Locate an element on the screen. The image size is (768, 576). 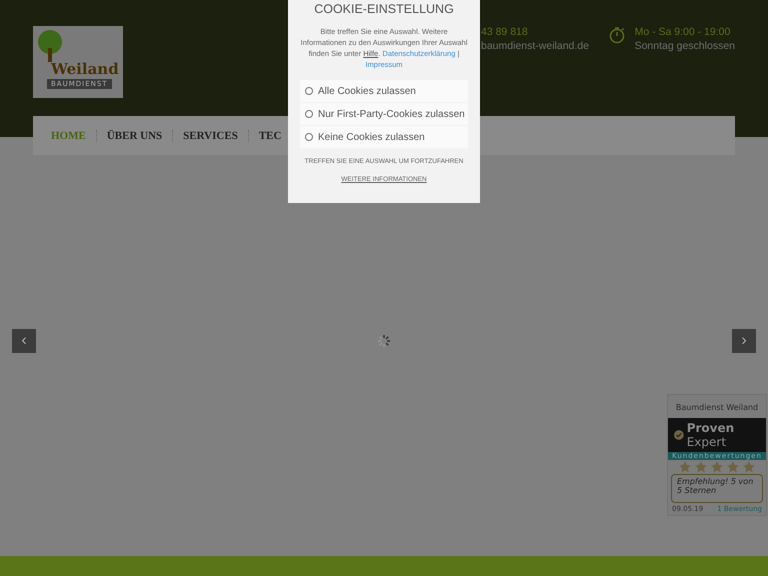
opening-hours: Mo - Sa 9:00 - 19:00 is located at coordinates (683, 32).